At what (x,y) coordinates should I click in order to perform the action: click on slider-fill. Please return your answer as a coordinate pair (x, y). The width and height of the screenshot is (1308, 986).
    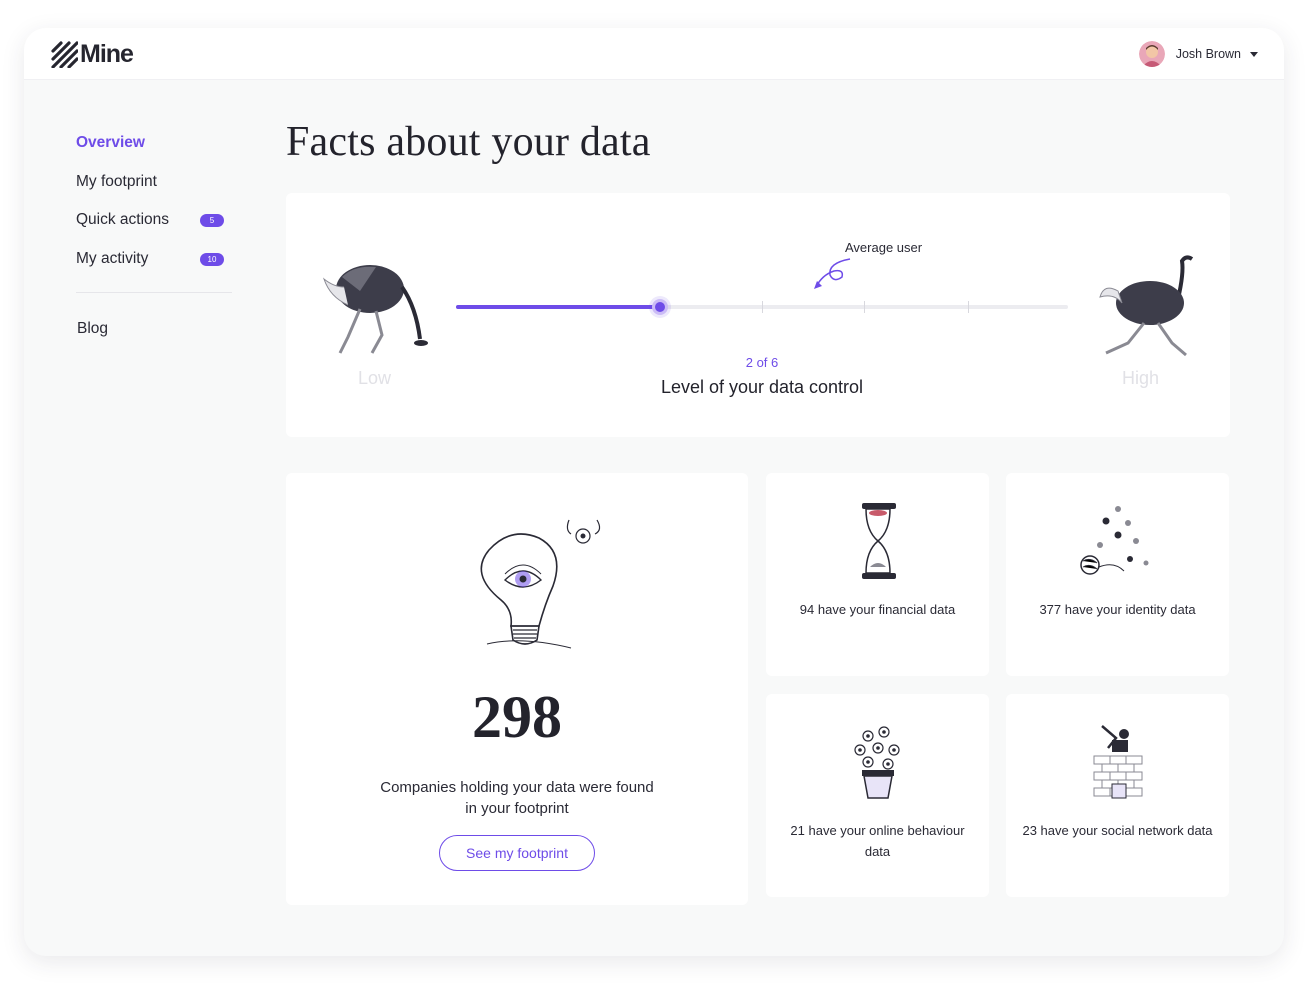
    Looking at the image, I should click on (558, 307).